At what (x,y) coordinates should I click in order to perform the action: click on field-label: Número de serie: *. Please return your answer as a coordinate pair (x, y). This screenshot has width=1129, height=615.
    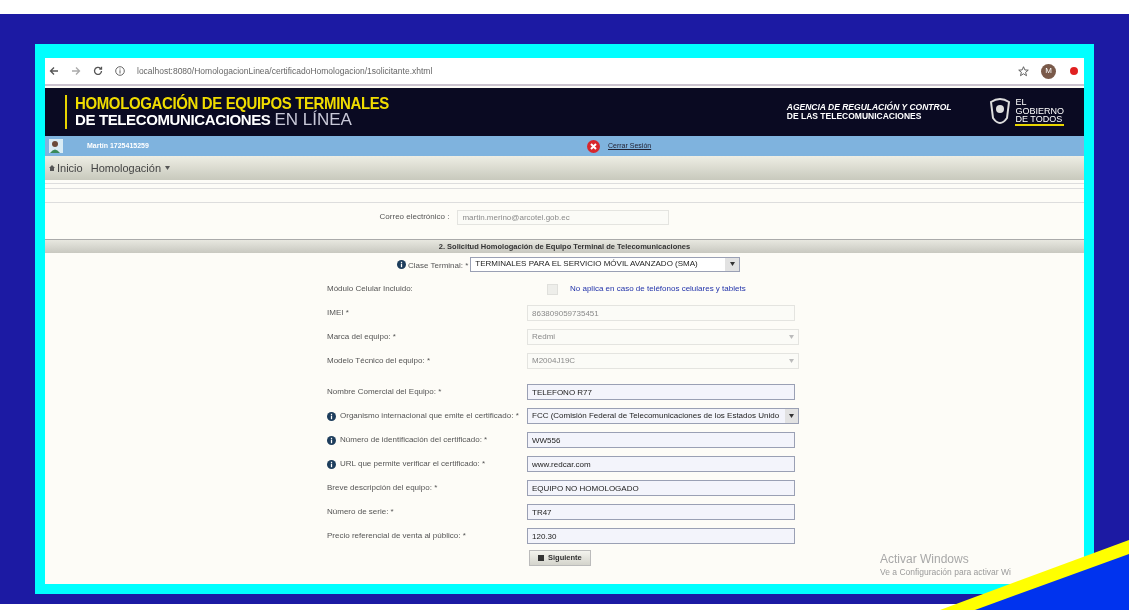
    Looking at the image, I should click on (360, 512).